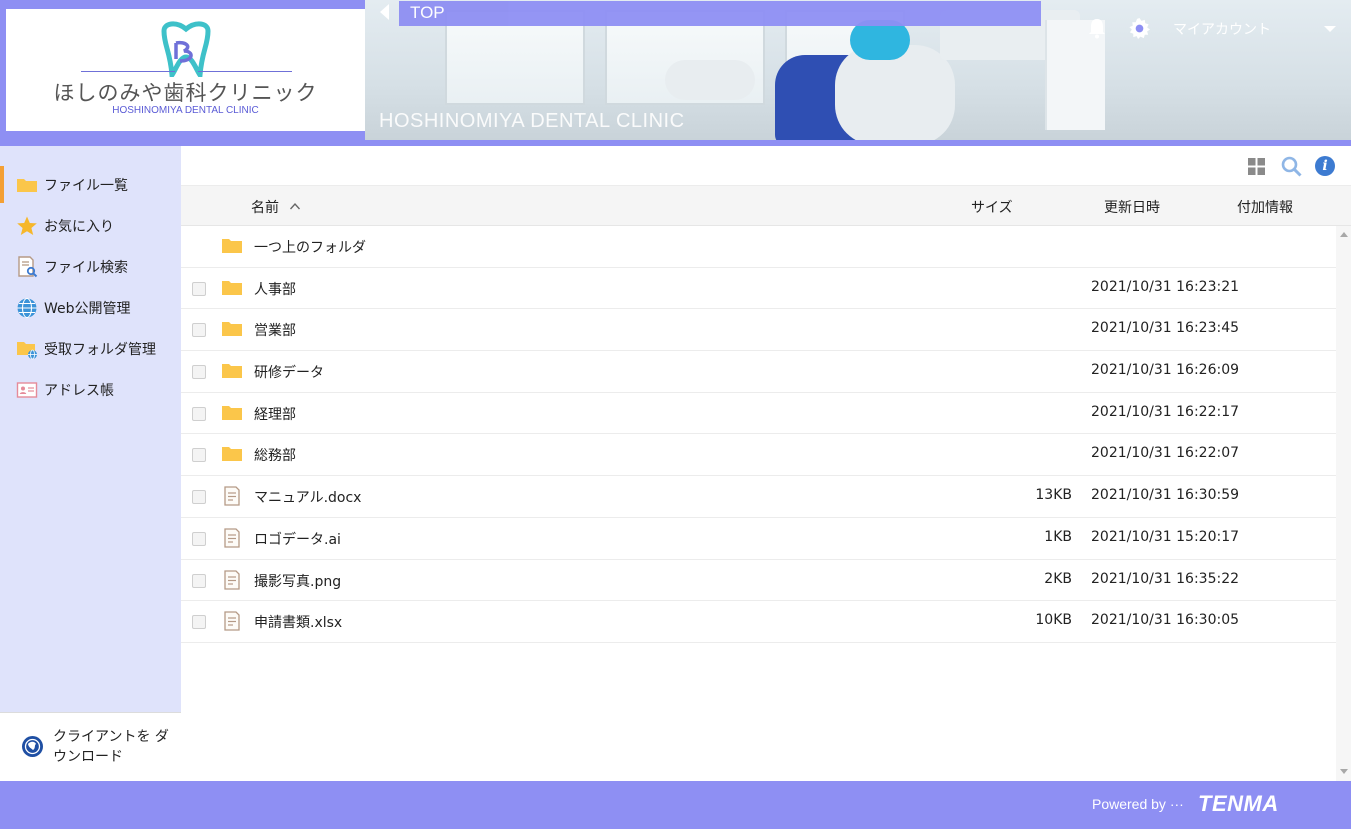  Describe the element at coordinates (275, 330) in the screenshot. I see `file-name: 営業部` at that location.